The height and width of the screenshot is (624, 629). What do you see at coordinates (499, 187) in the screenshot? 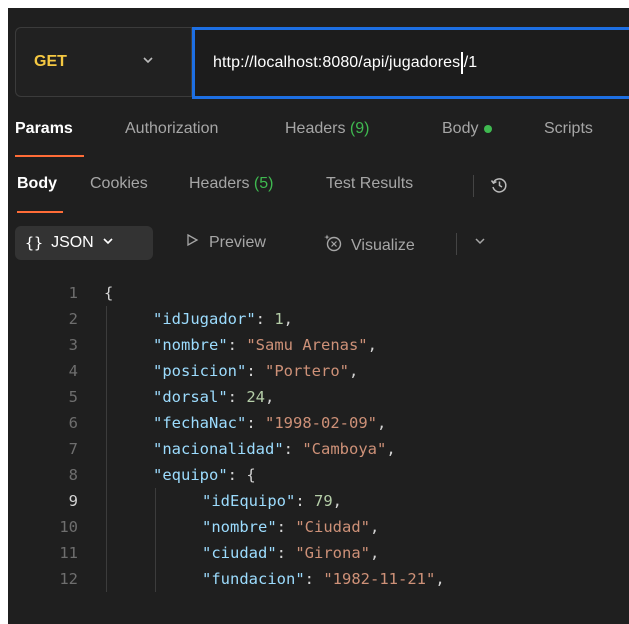
I see `history-icon` at bounding box center [499, 187].